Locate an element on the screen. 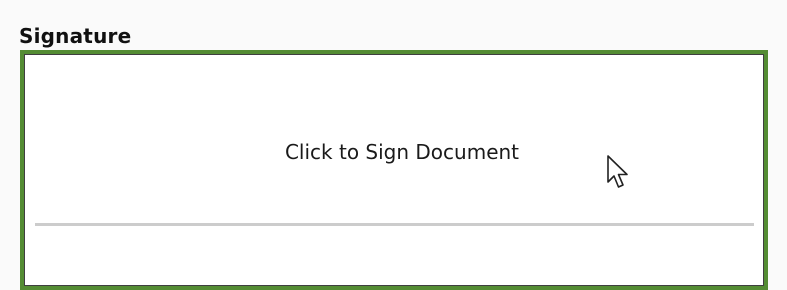 This screenshot has width=787, height=290. signature-field-label: Signature is located at coordinates (75, 36).